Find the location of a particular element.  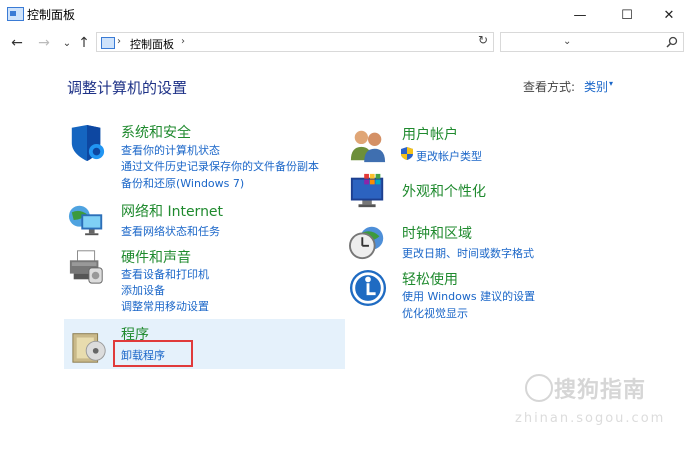

ease-of-access-icon is located at coordinates (368, 288).